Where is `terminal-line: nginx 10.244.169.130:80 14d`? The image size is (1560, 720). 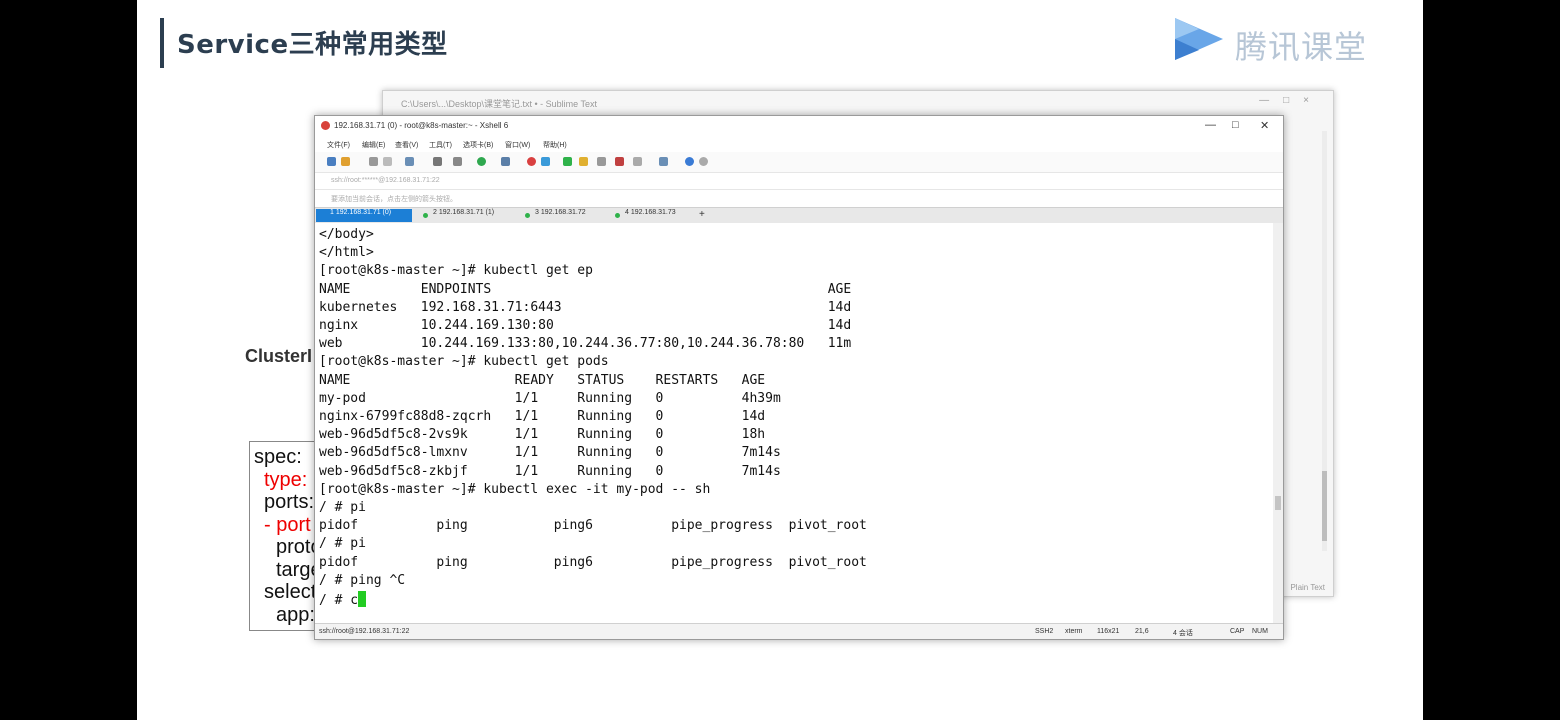 terminal-line: nginx 10.244.169.130:80 14d is located at coordinates (585, 325).